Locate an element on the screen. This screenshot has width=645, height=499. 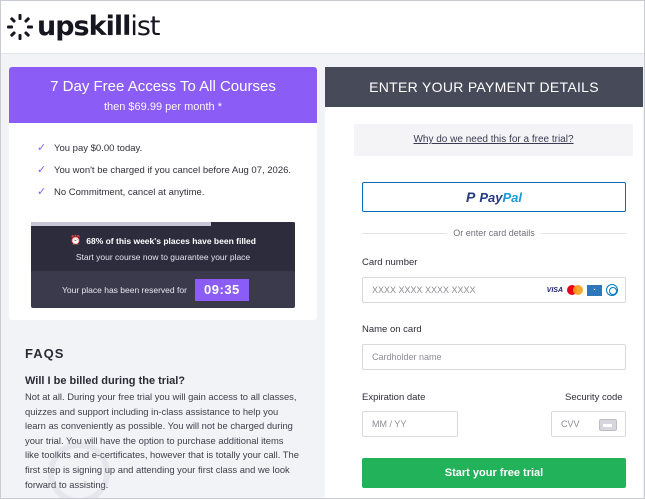
security-code-label: Security code is located at coordinates (594, 397).